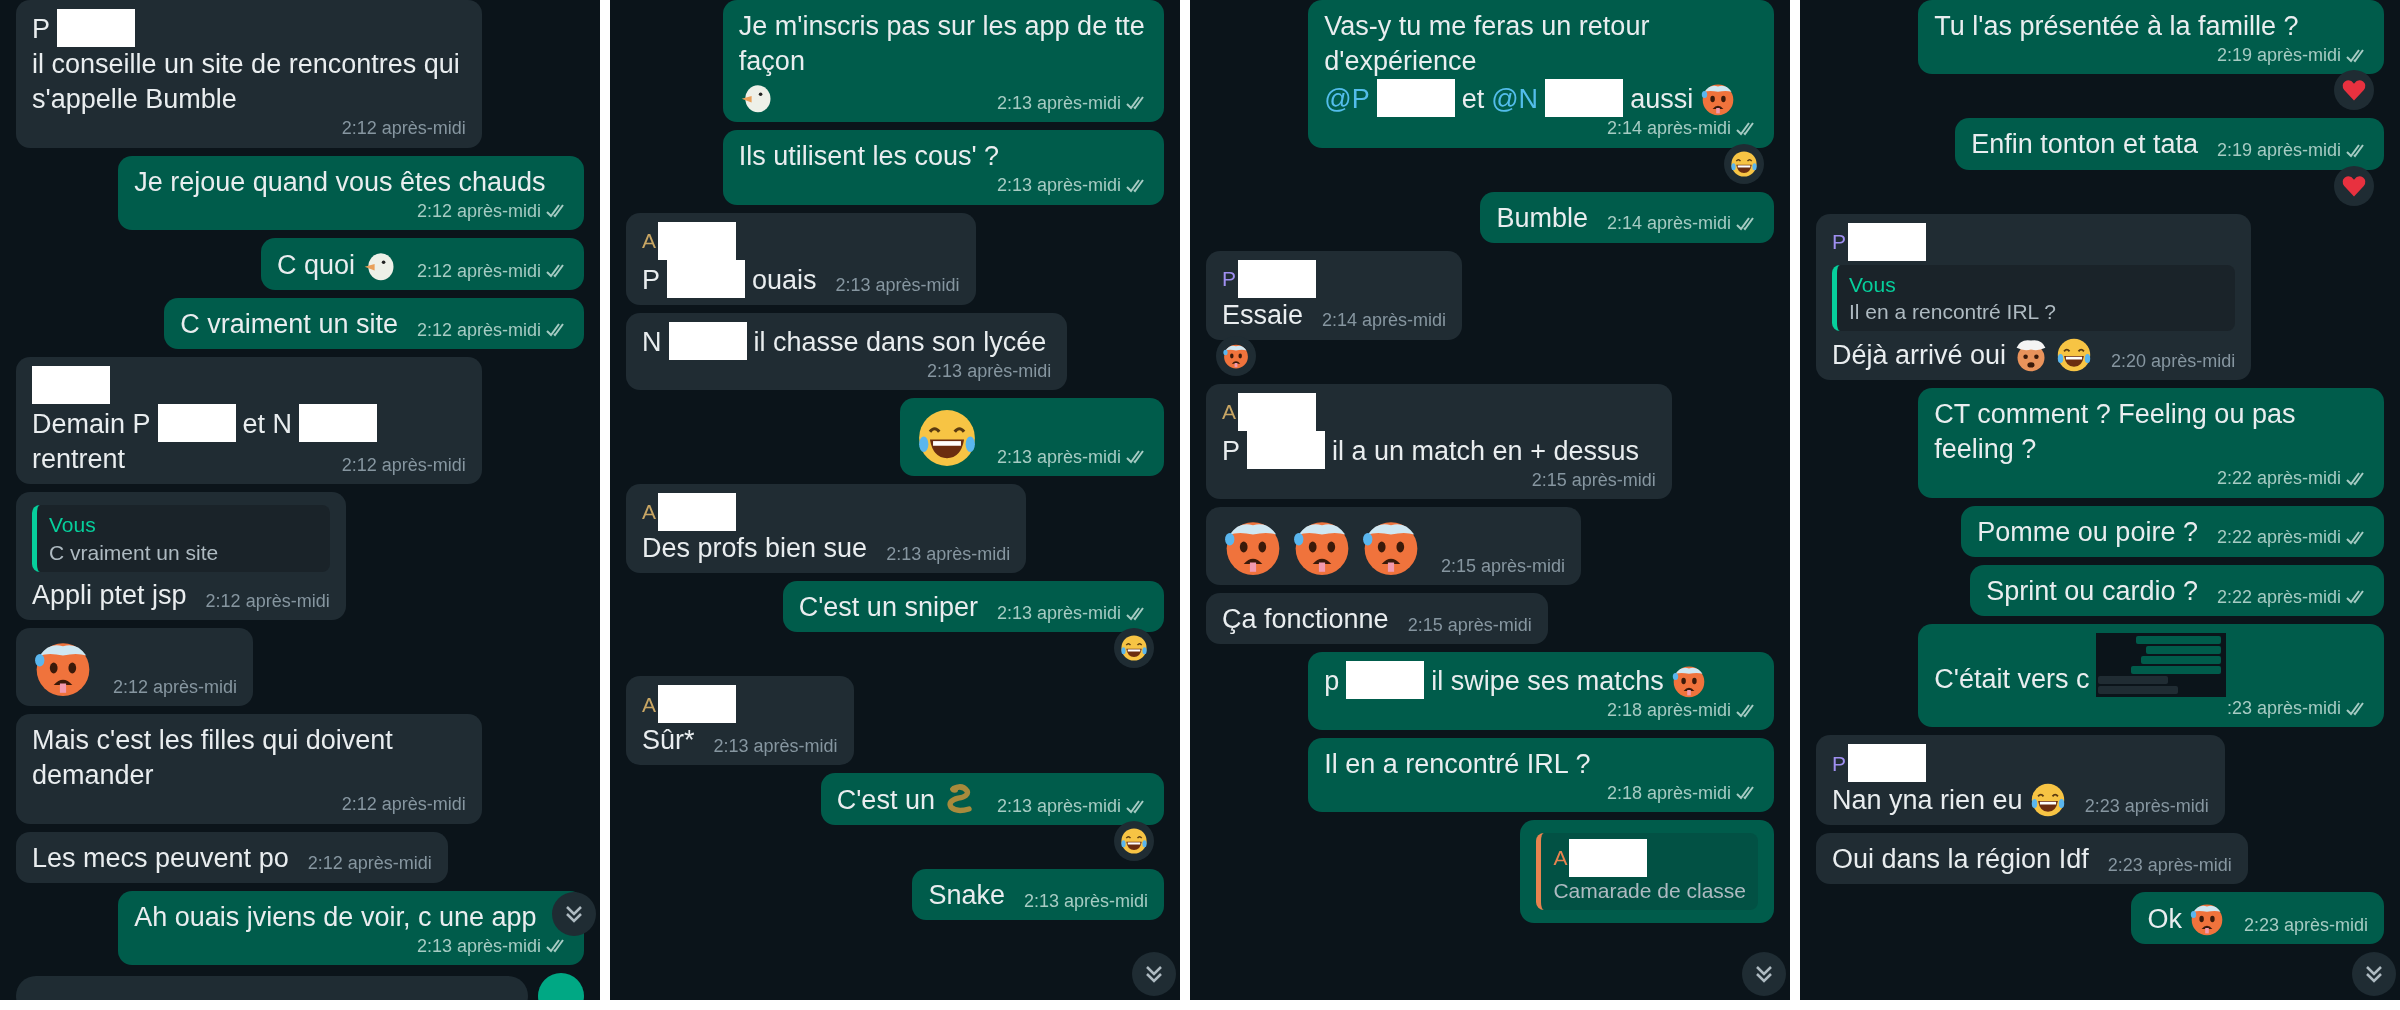 The image size is (2400, 1010). Describe the element at coordinates (1347, 100) in the screenshot. I see `mention-link: @P` at that location.